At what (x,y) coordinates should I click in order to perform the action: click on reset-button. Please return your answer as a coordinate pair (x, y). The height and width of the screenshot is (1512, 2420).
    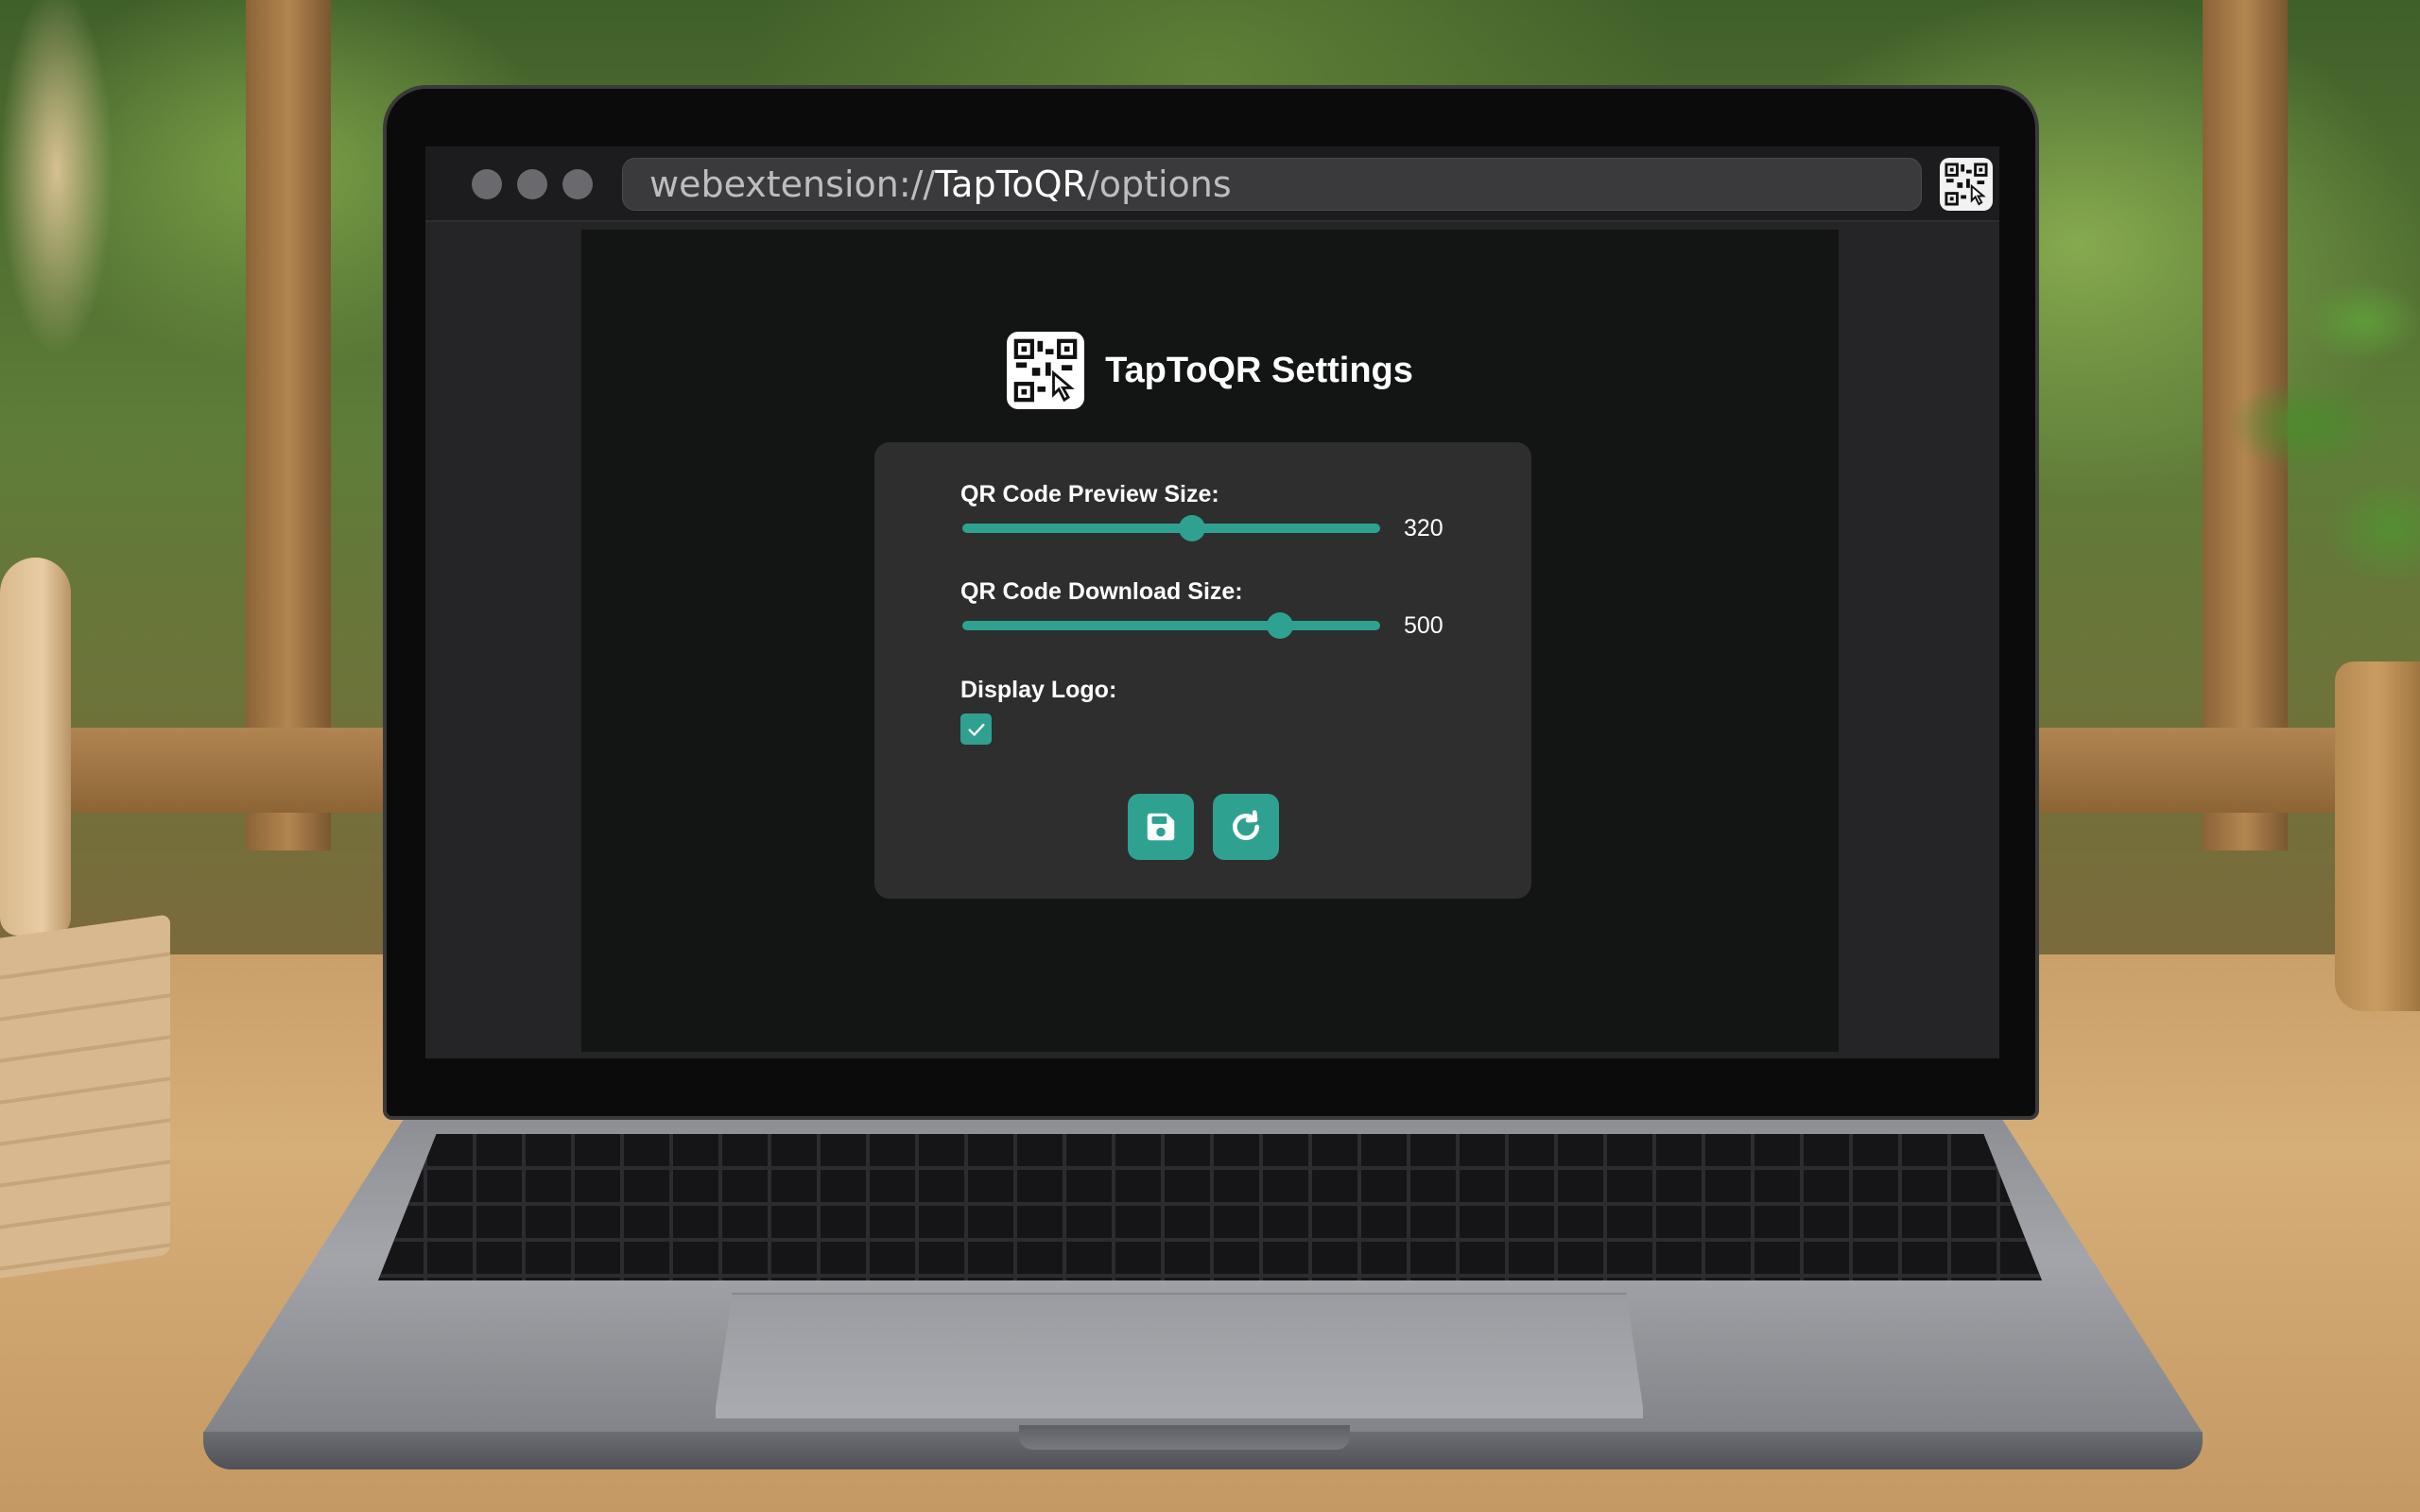
    Looking at the image, I should click on (1246, 827).